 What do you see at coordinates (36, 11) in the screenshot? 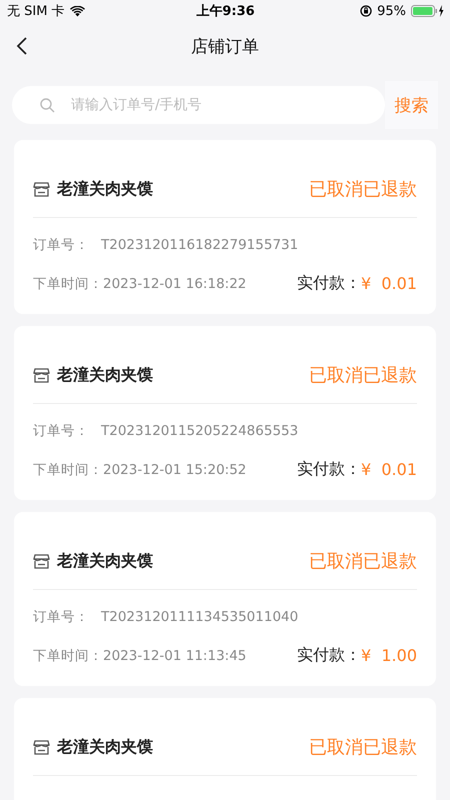
I see `carrier-label: 无 SIM 卡` at bounding box center [36, 11].